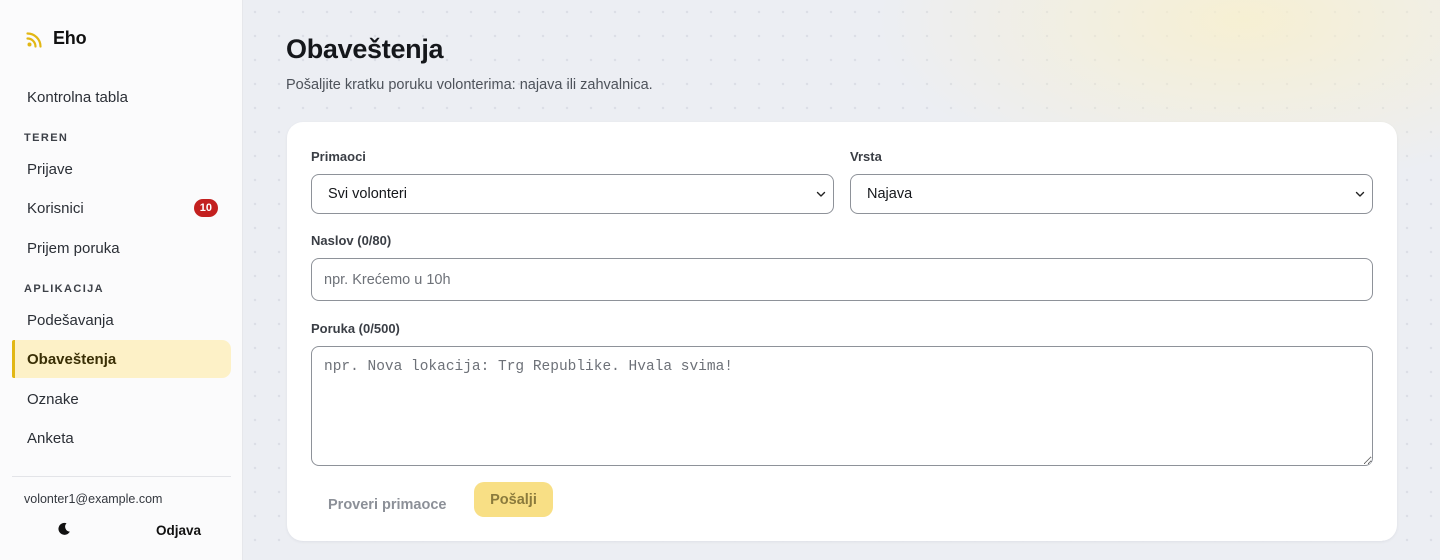 The height and width of the screenshot is (560, 1440). Describe the element at coordinates (121, 438) in the screenshot. I see `sidebar-item-survey: Anketa` at that location.